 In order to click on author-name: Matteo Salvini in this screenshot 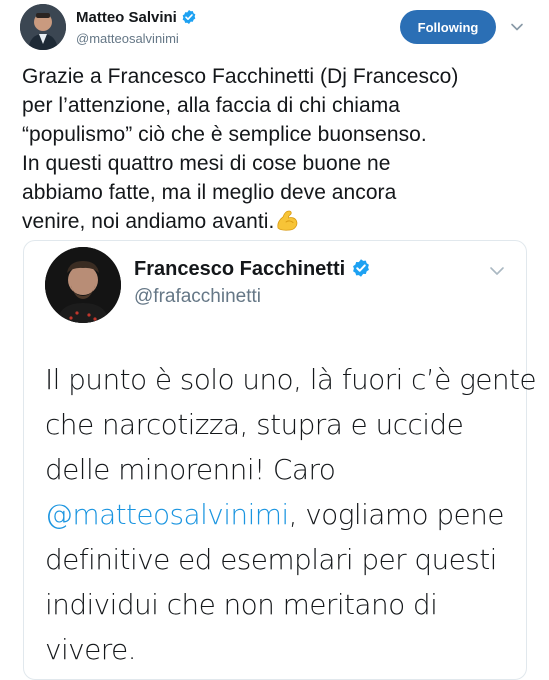, I will do `click(136, 17)`.